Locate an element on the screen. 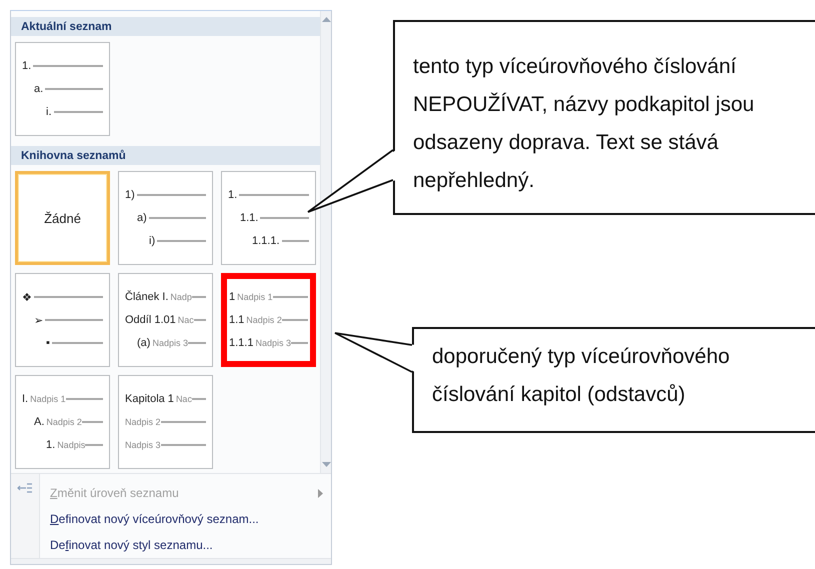 The height and width of the screenshot is (569, 815). list-style-tile: ❖ ➢ ▪ is located at coordinates (62, 320).